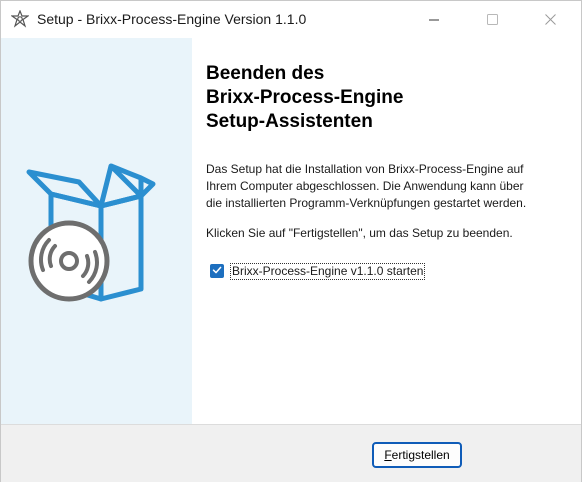 This screenshot has height=482, width=582. I want to click on finish-button: Fertigstellen, so click(417, 455).